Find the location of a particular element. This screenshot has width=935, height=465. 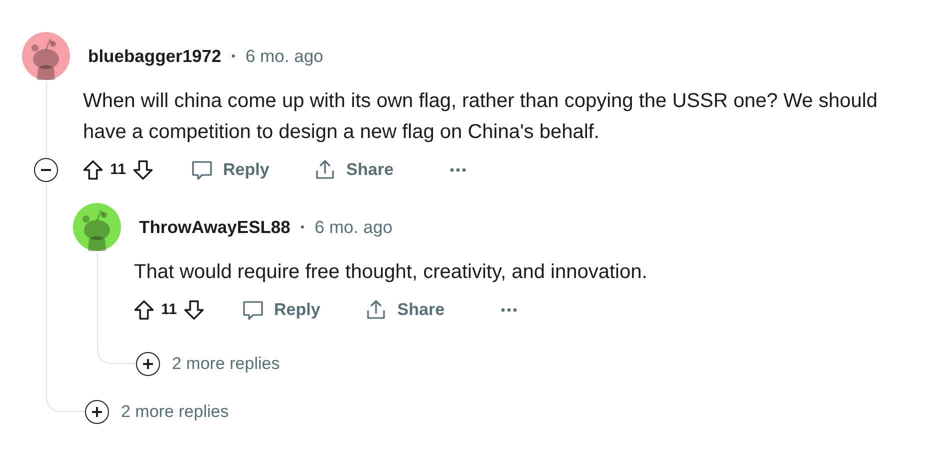

collapse-button is located at coordinates (46, 170).